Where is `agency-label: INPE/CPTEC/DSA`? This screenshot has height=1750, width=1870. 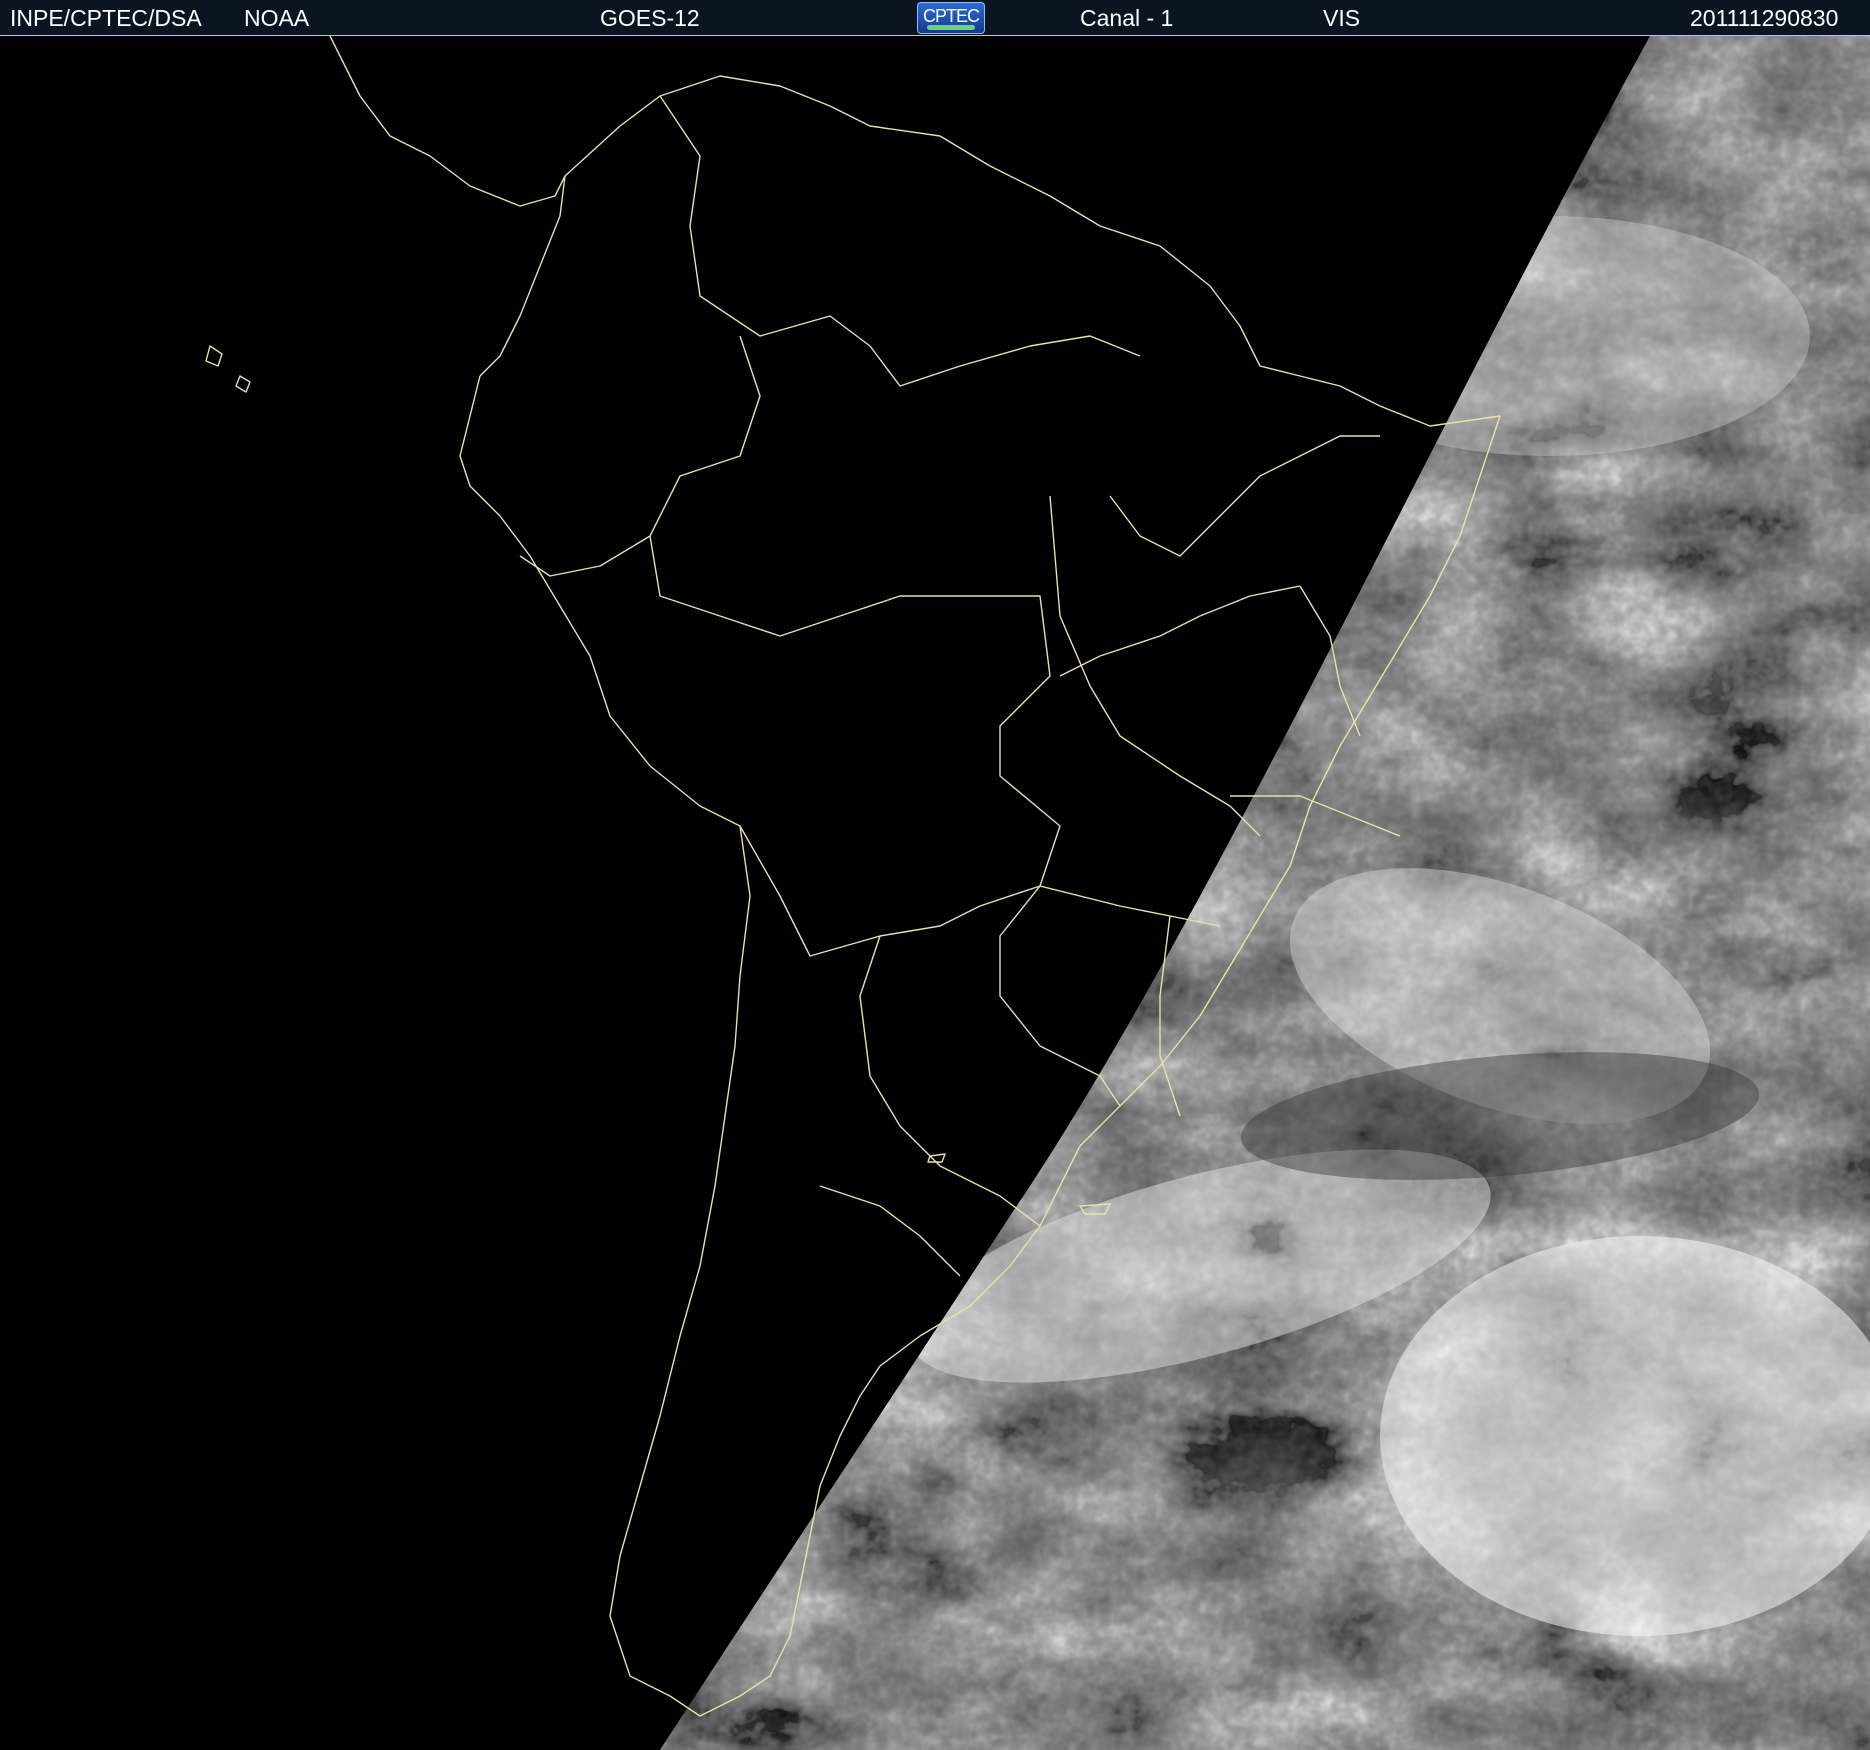
agency-label: INPE/CPTEC/DSA is located at coordinates (106, 18).